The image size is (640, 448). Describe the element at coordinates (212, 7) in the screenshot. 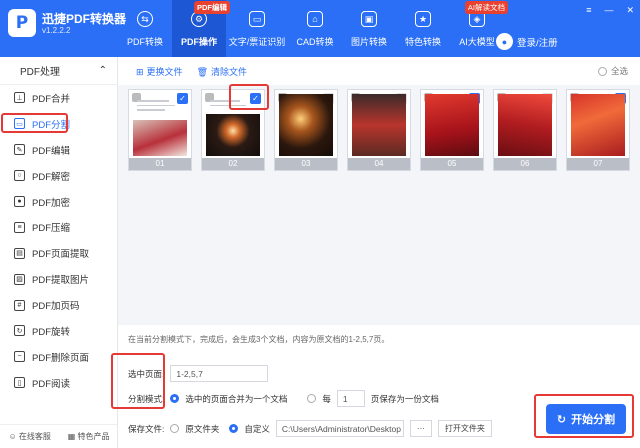

I see `pdf-edit-badge: PDF编辑` at that location.